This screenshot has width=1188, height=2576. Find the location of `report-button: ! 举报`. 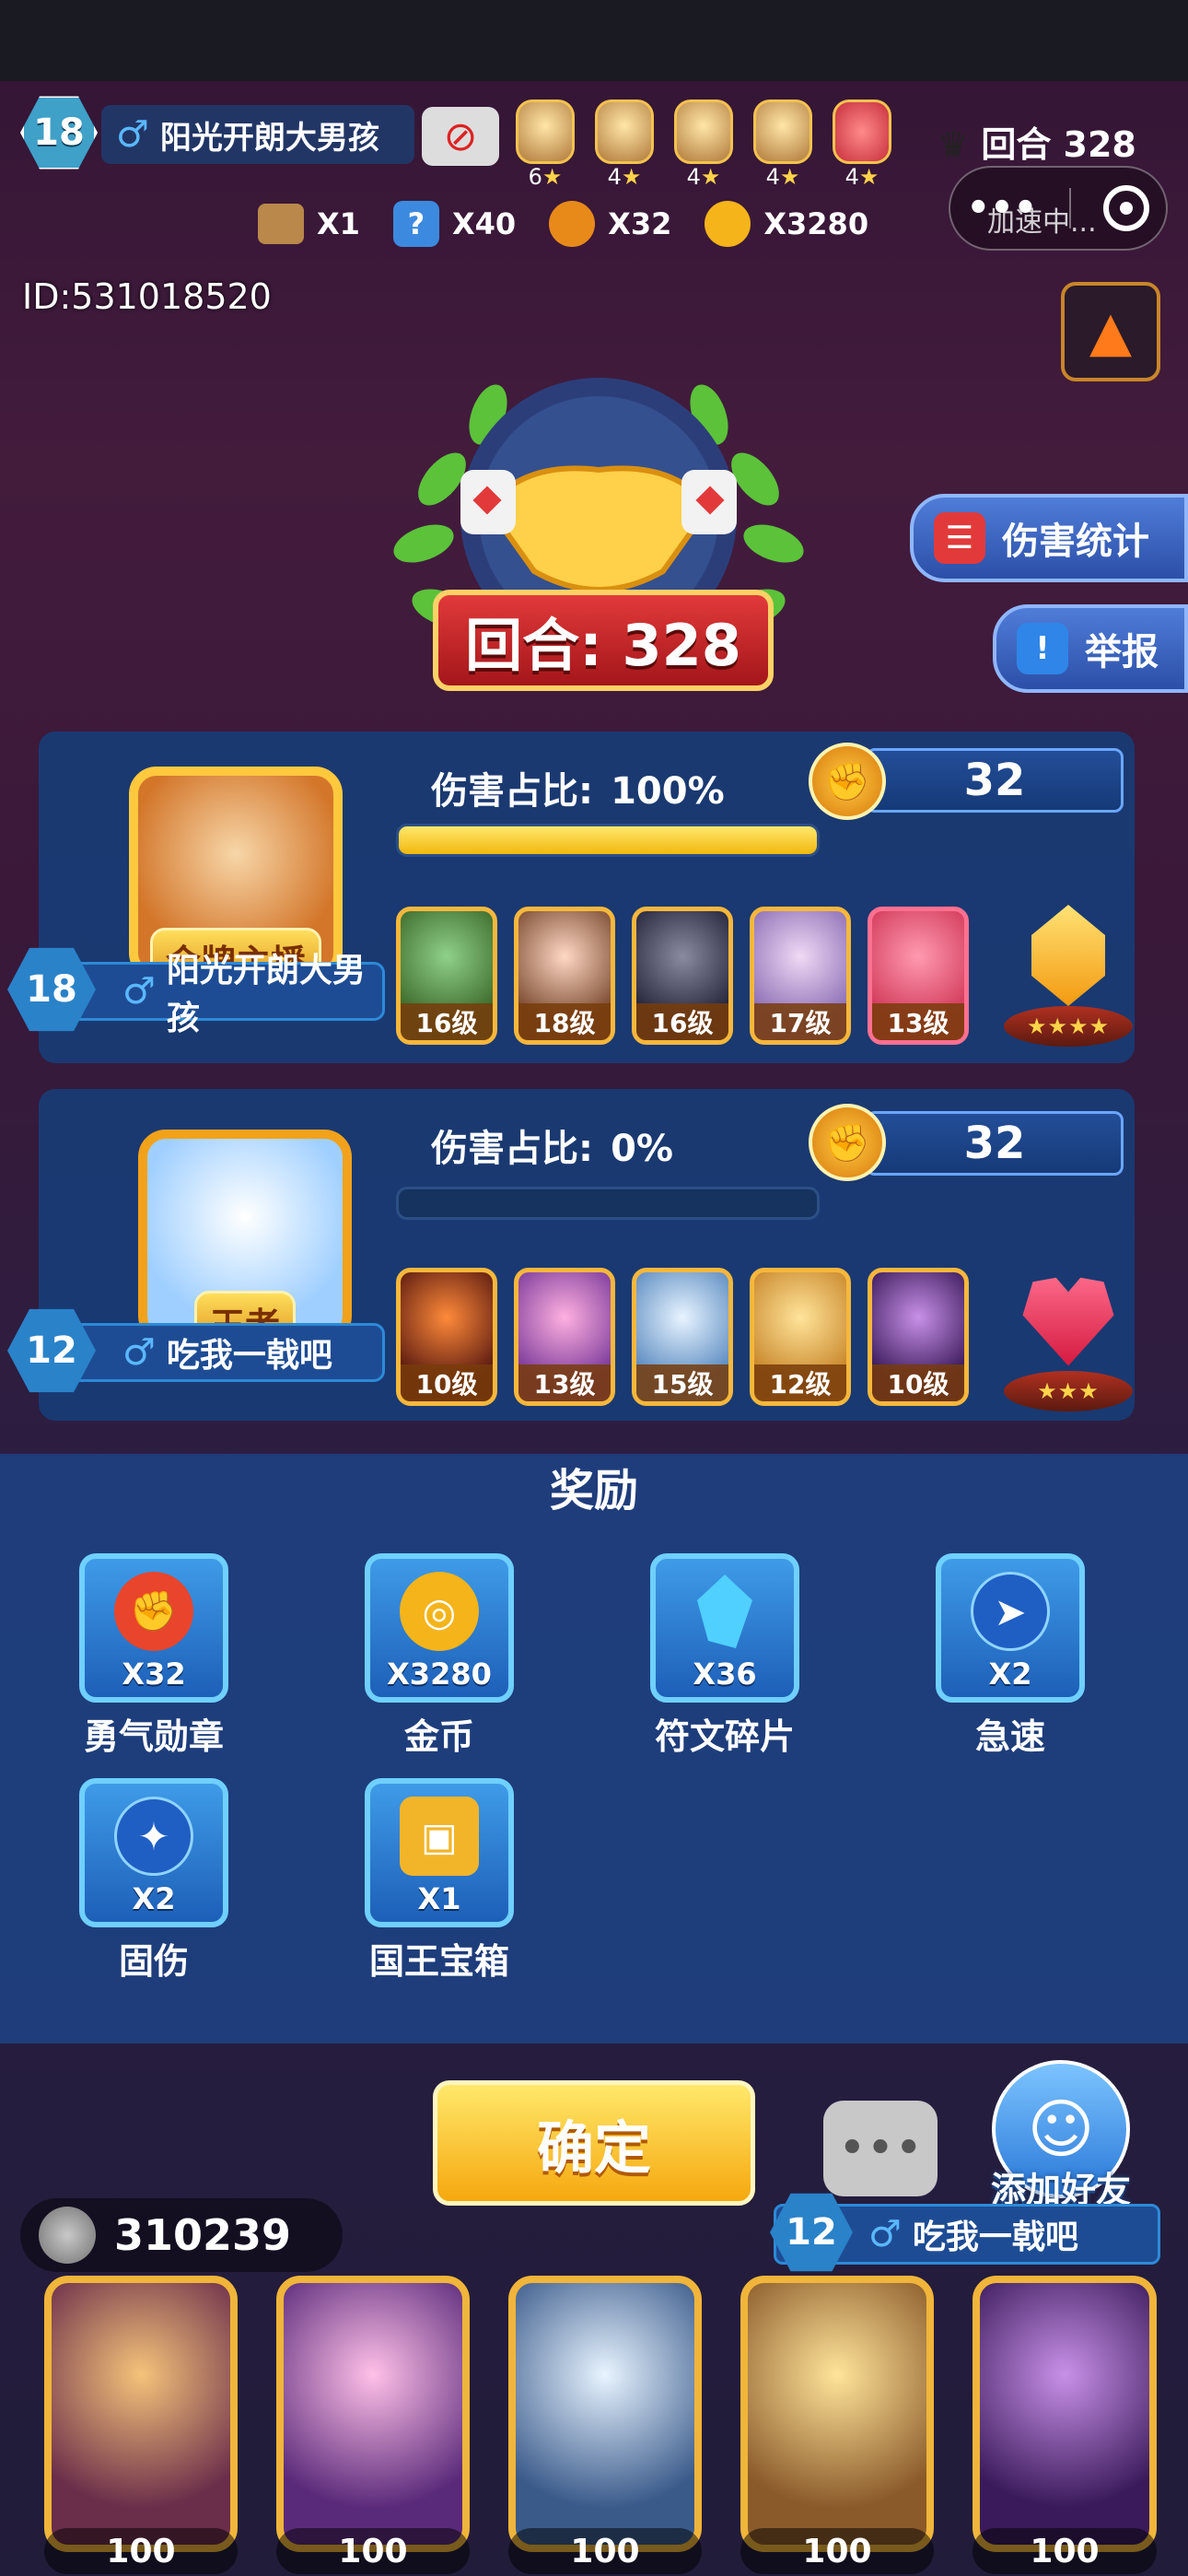

report-button: ! 举报 is located at coordinates (1091, 648).